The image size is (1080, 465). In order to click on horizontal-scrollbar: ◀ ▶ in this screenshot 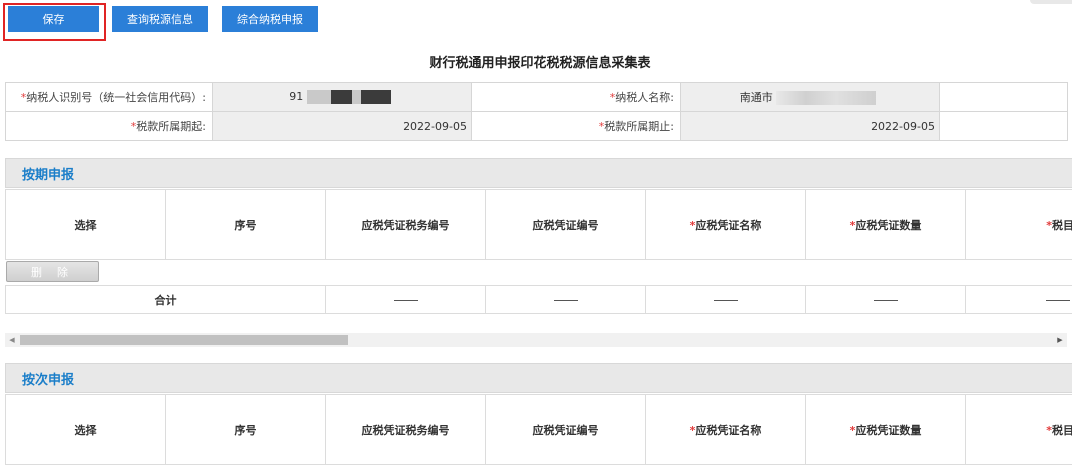, I will do `click(536, 340)`.